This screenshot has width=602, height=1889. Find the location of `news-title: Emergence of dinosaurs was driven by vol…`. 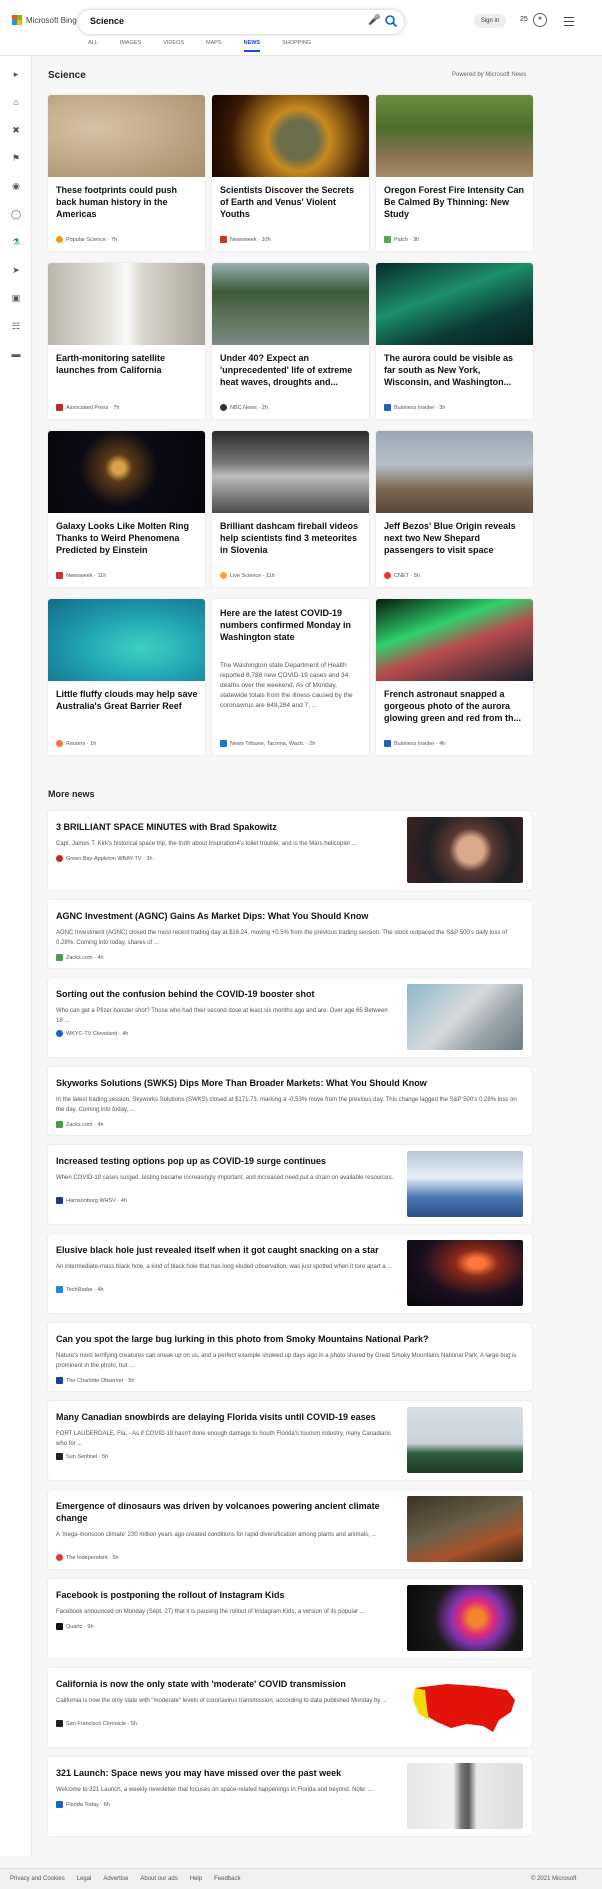

news-title: Emergence of dinosaurs was driven by vol… is located at coordinates (226, 1512).